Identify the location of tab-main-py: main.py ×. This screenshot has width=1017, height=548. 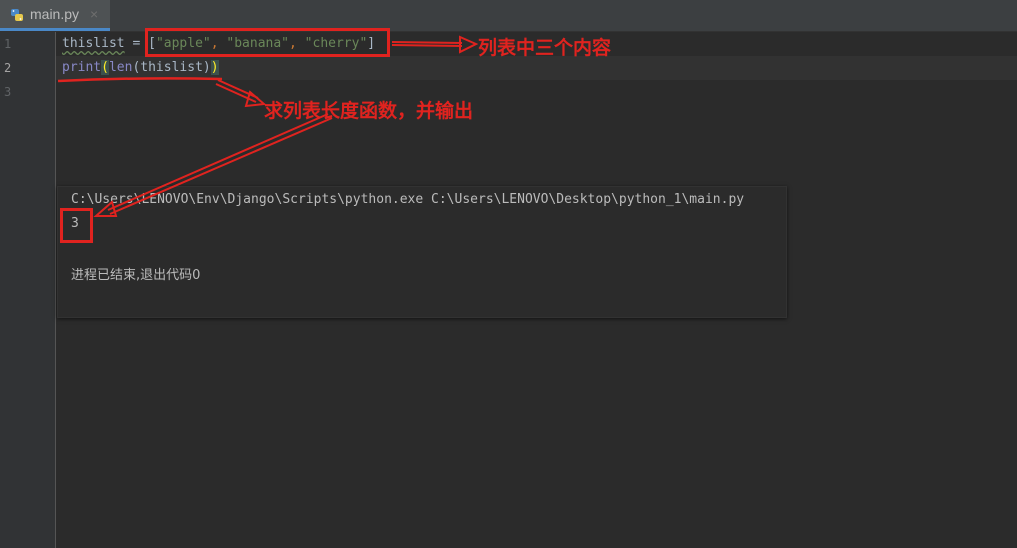
(55, 15).